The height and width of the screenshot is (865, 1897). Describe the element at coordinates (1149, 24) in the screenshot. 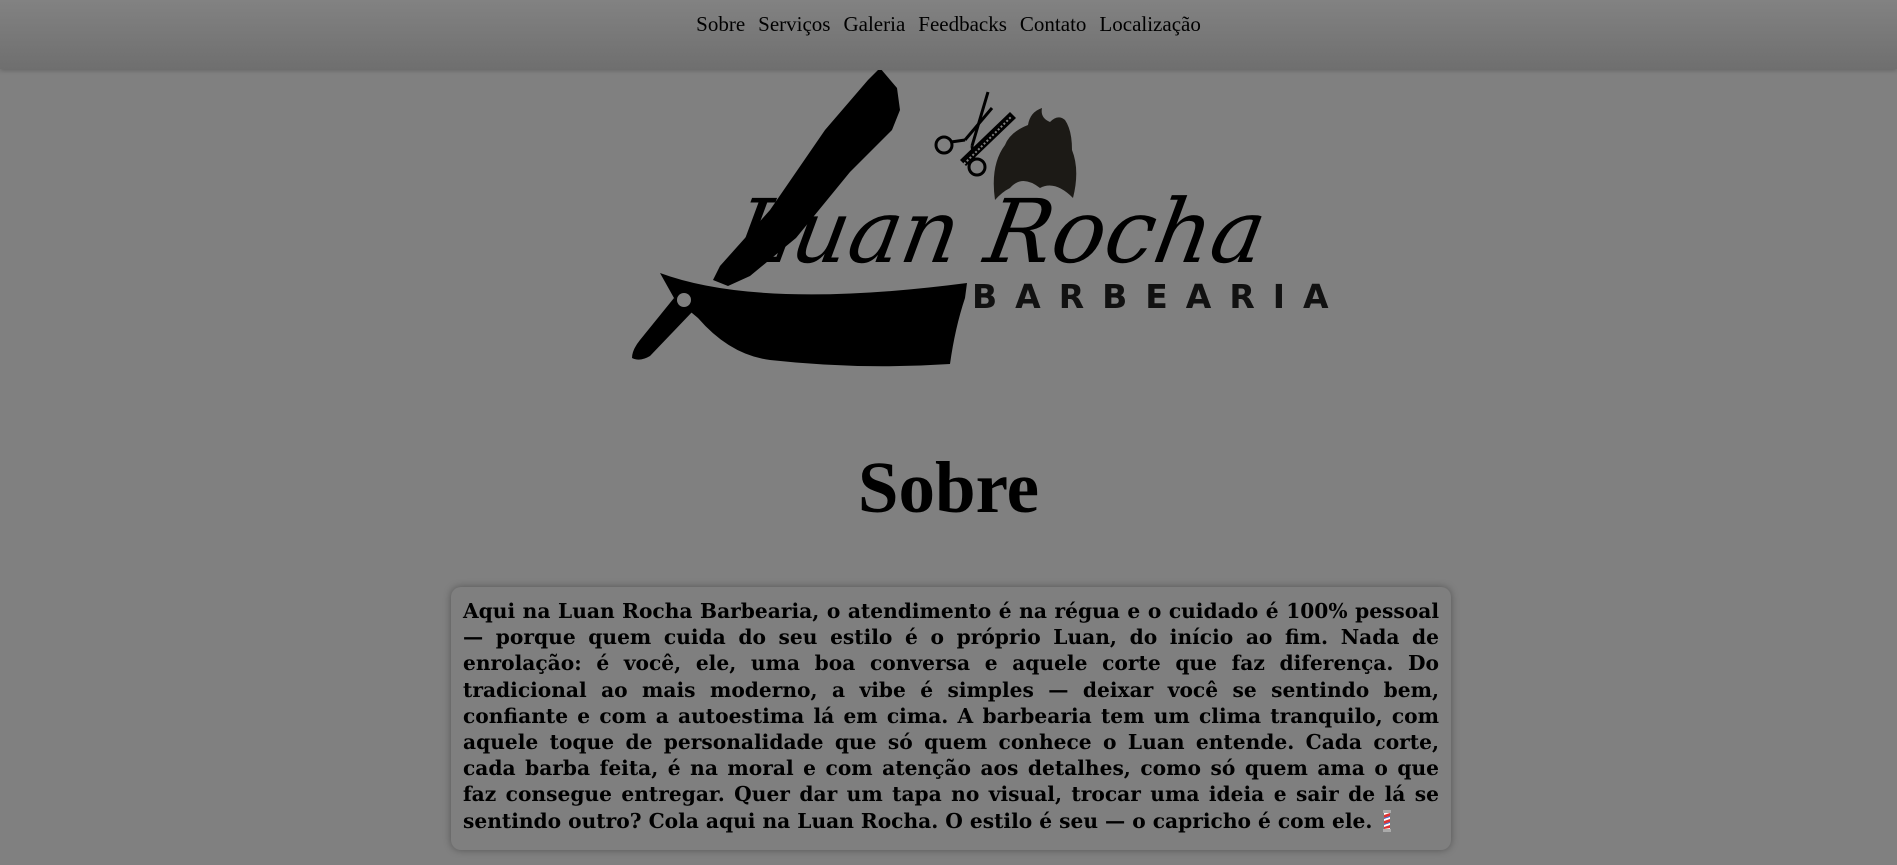

I see `nav-link-localizacao: Localização` at that location.